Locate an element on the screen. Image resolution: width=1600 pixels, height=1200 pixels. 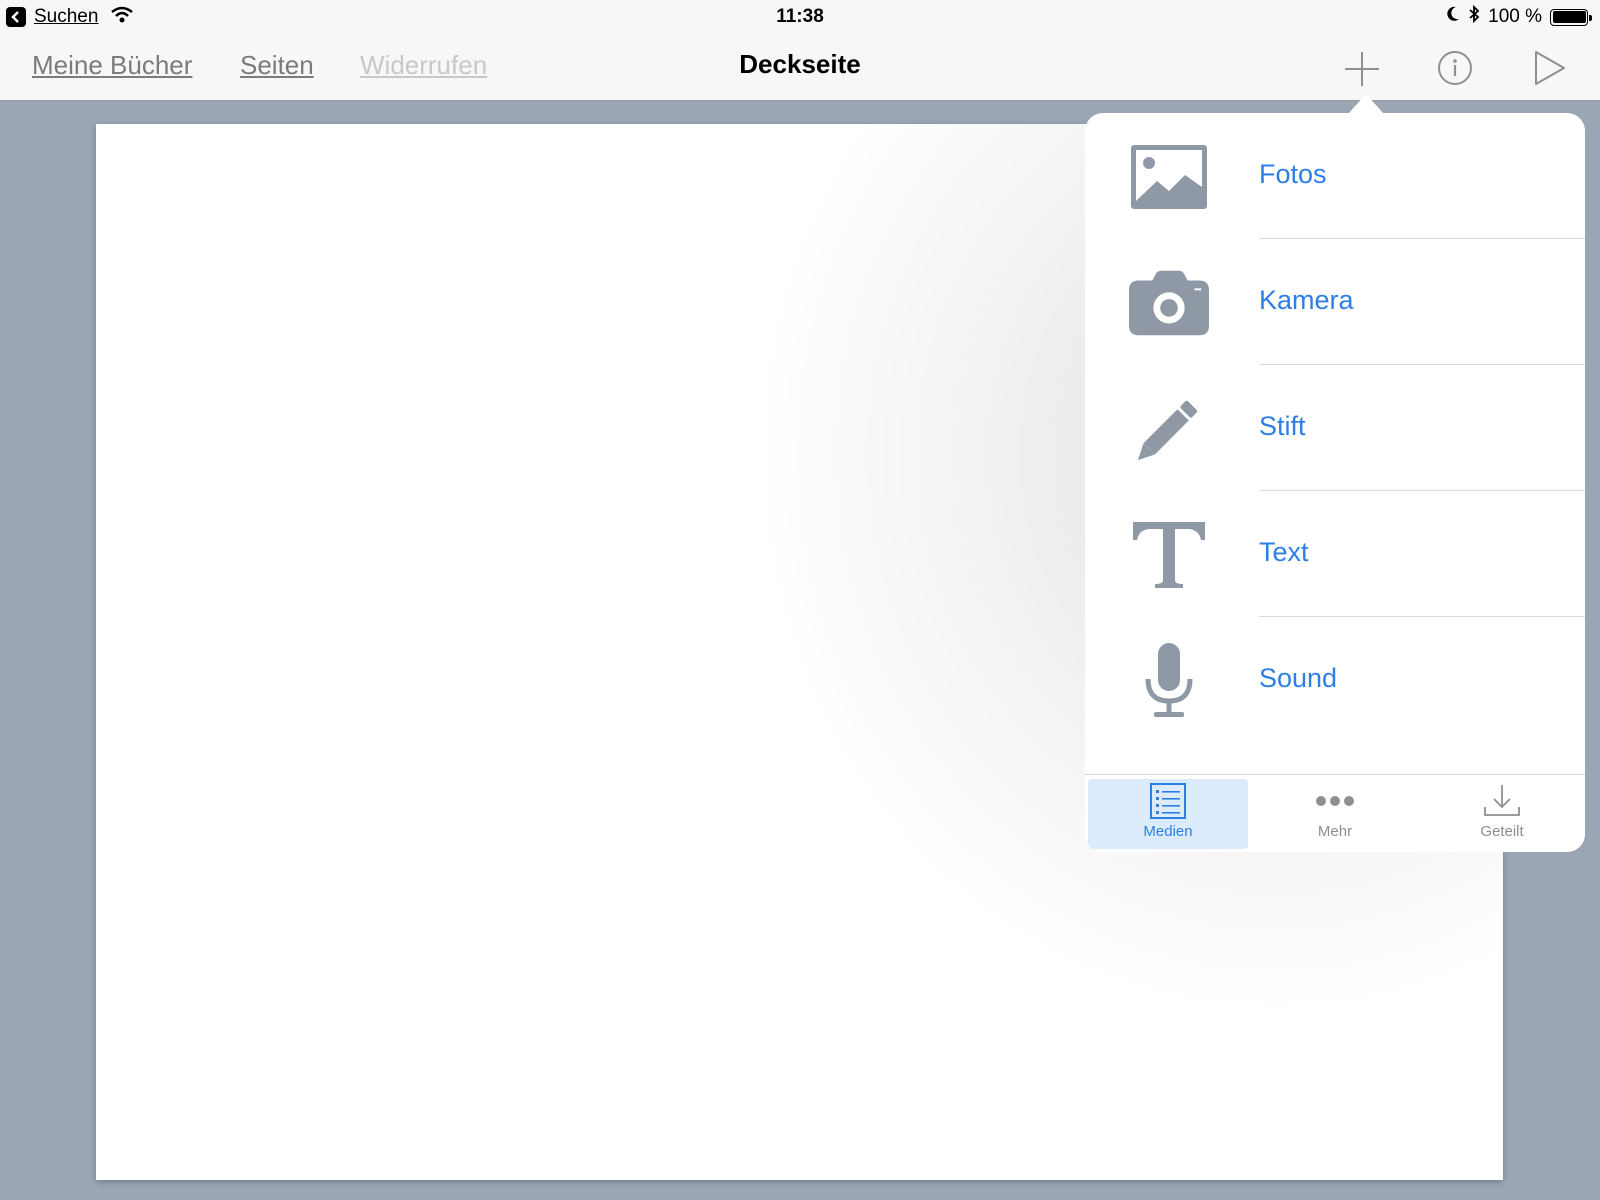
tab-label: Medien is located at coordinates (1168, 831).